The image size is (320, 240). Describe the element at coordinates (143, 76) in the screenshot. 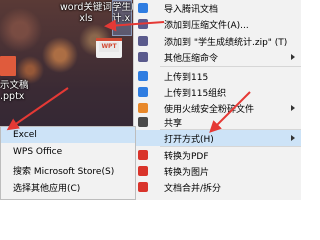

I see `cloud-115-icon` at that location.